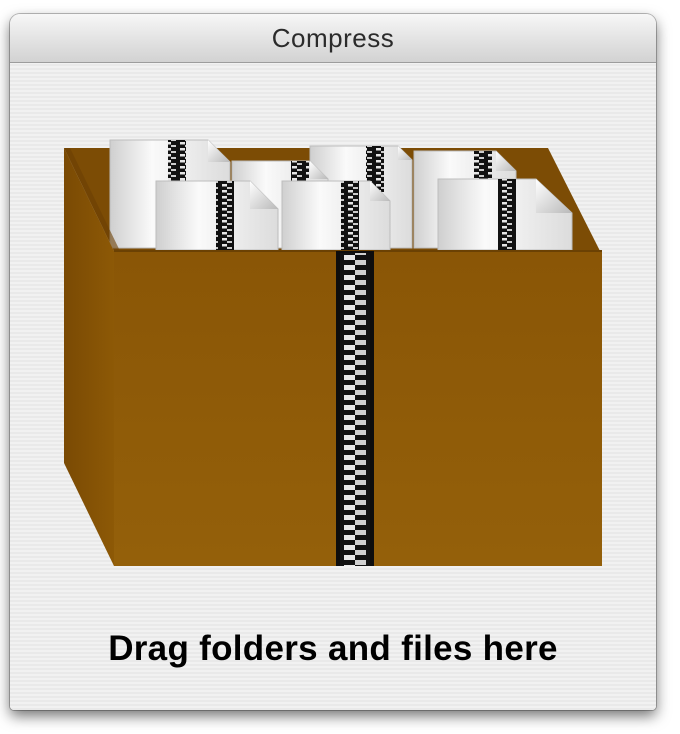 Image resolution: width=680 pixels, height=734 pixels. I want to click on window-title: Compress, so click(333, 37).